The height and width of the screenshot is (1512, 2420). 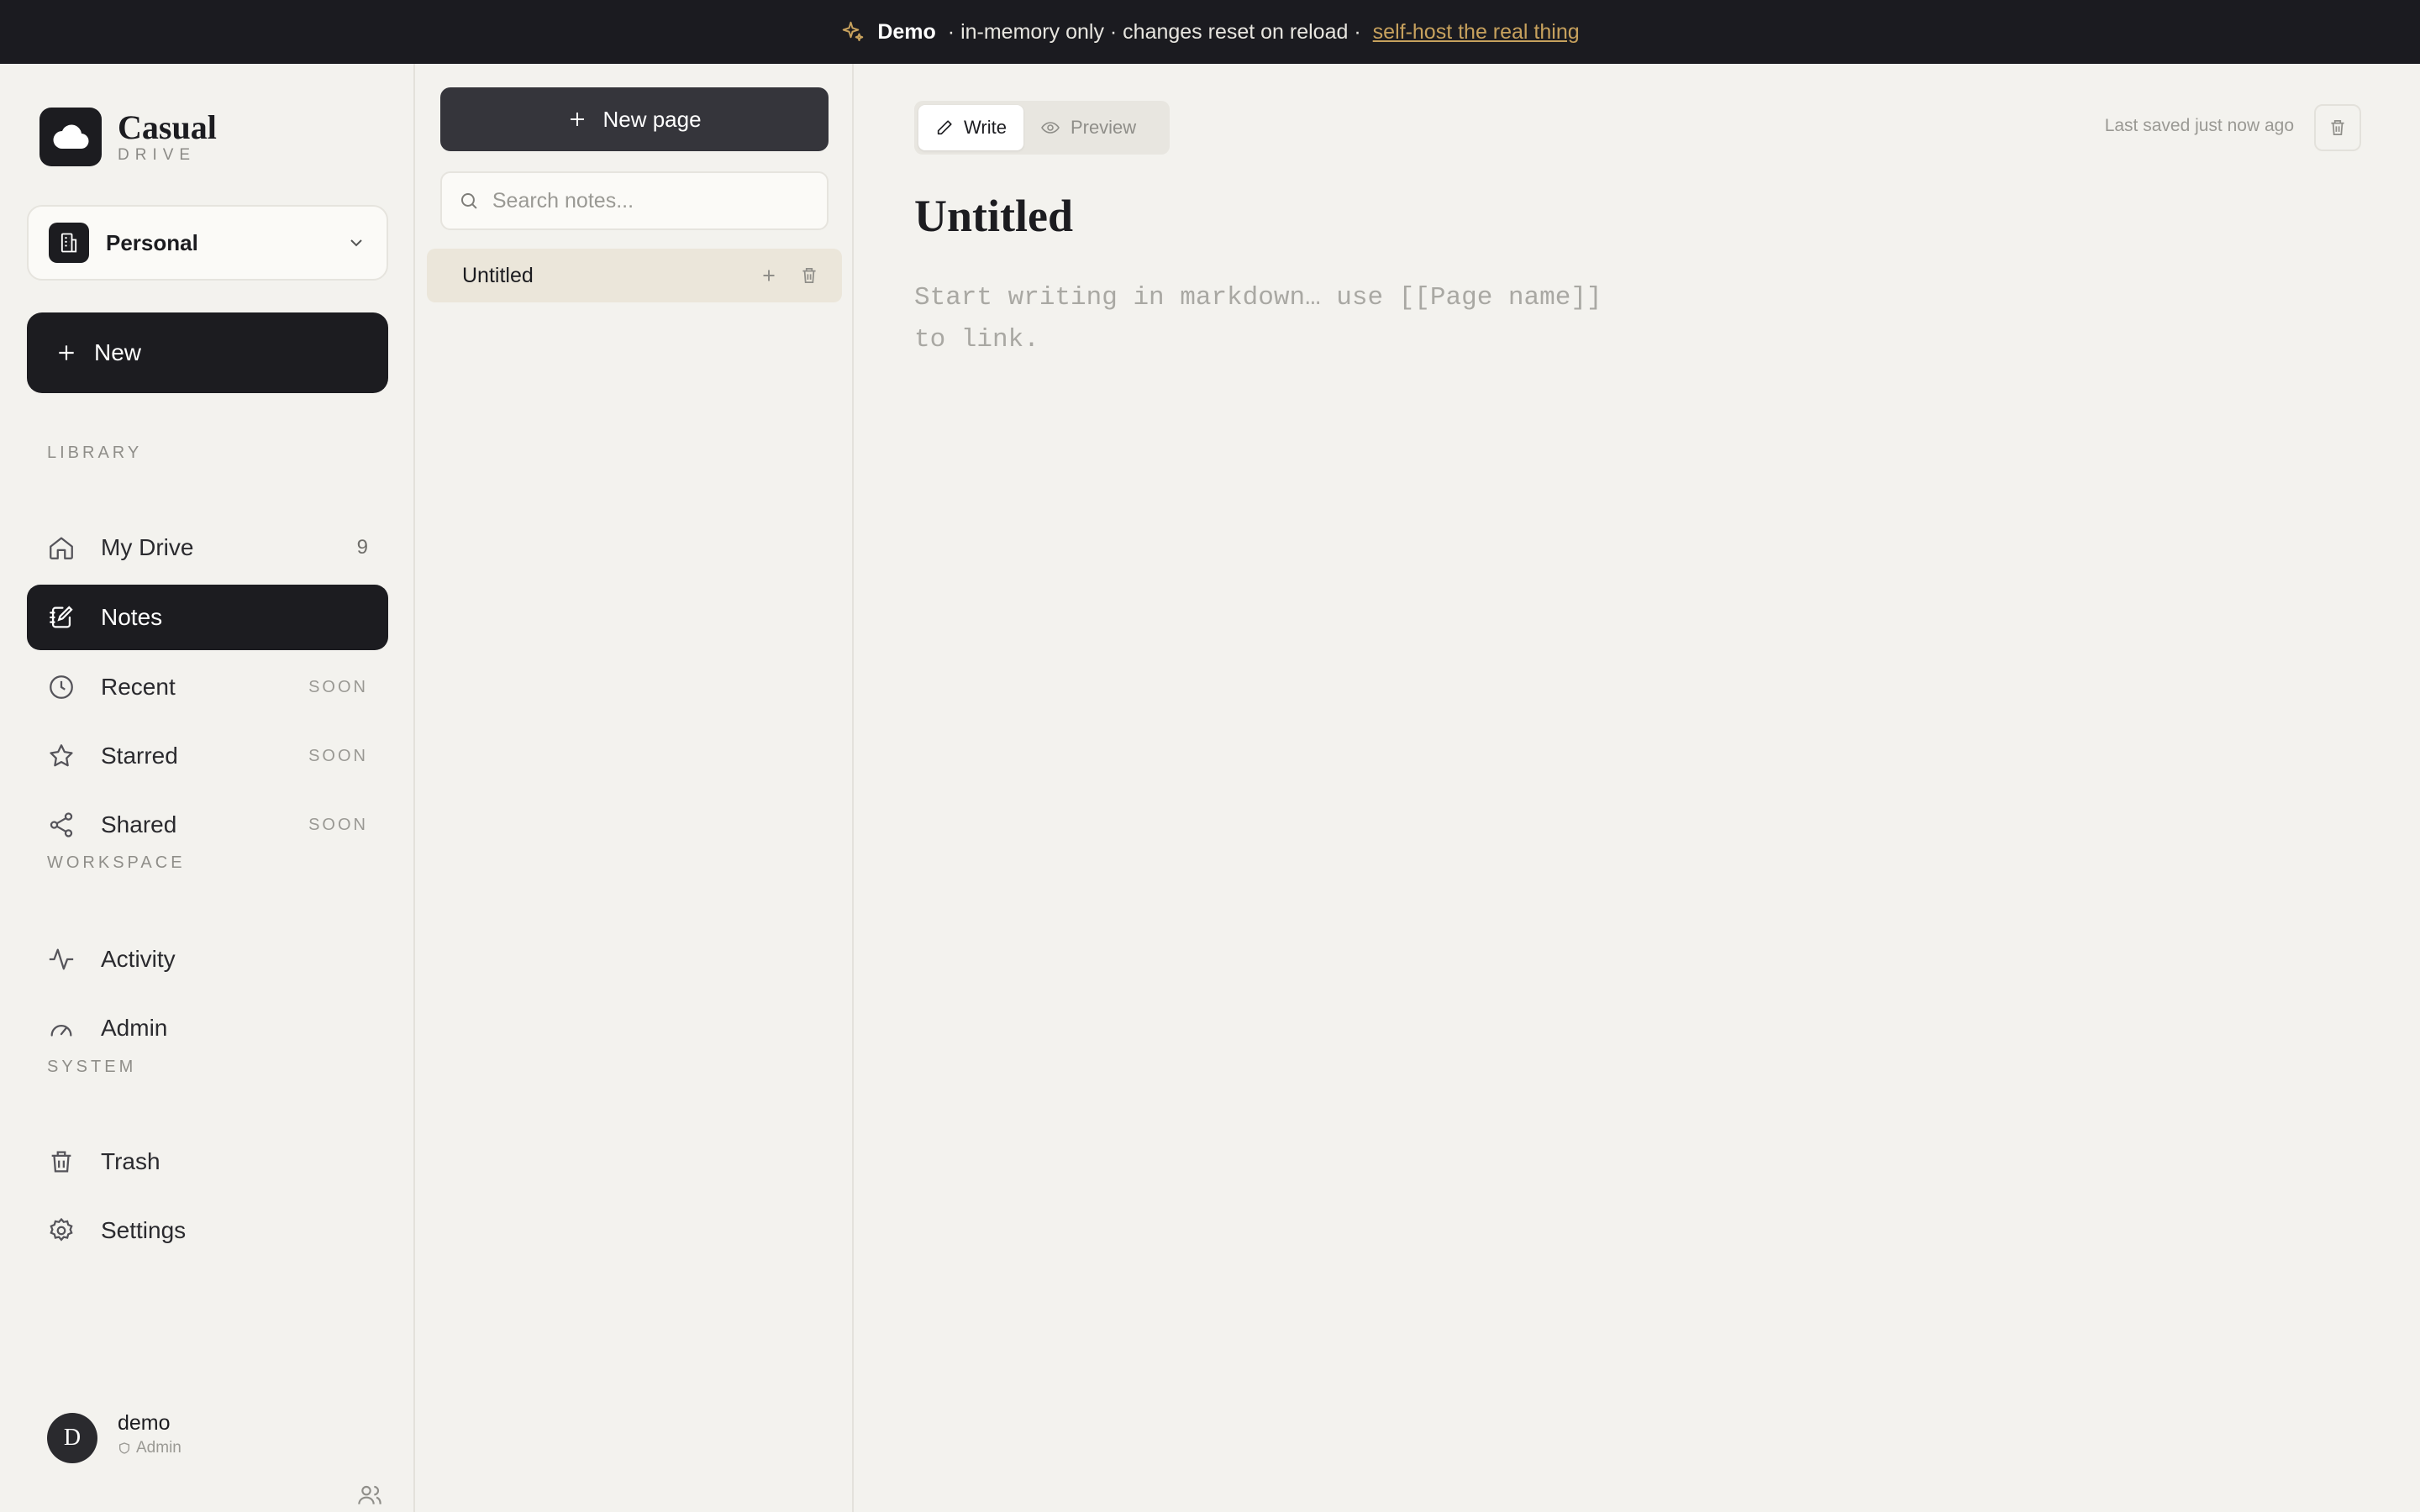 I want to click on gear-icon, so click(x=62, y=1229).